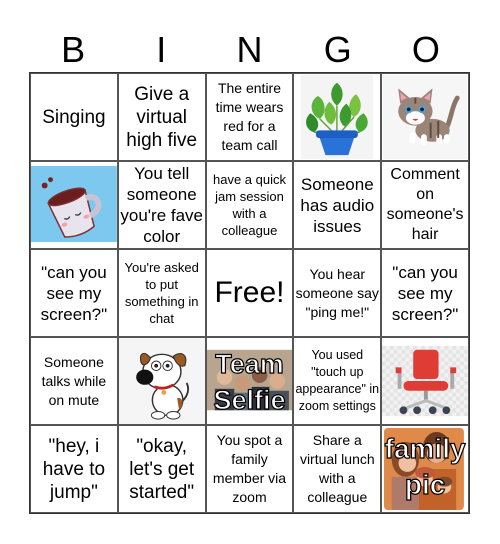 The height and width of the screenshot is (544, 500). I want to click on header-letter-n: N, so click(249, 49).